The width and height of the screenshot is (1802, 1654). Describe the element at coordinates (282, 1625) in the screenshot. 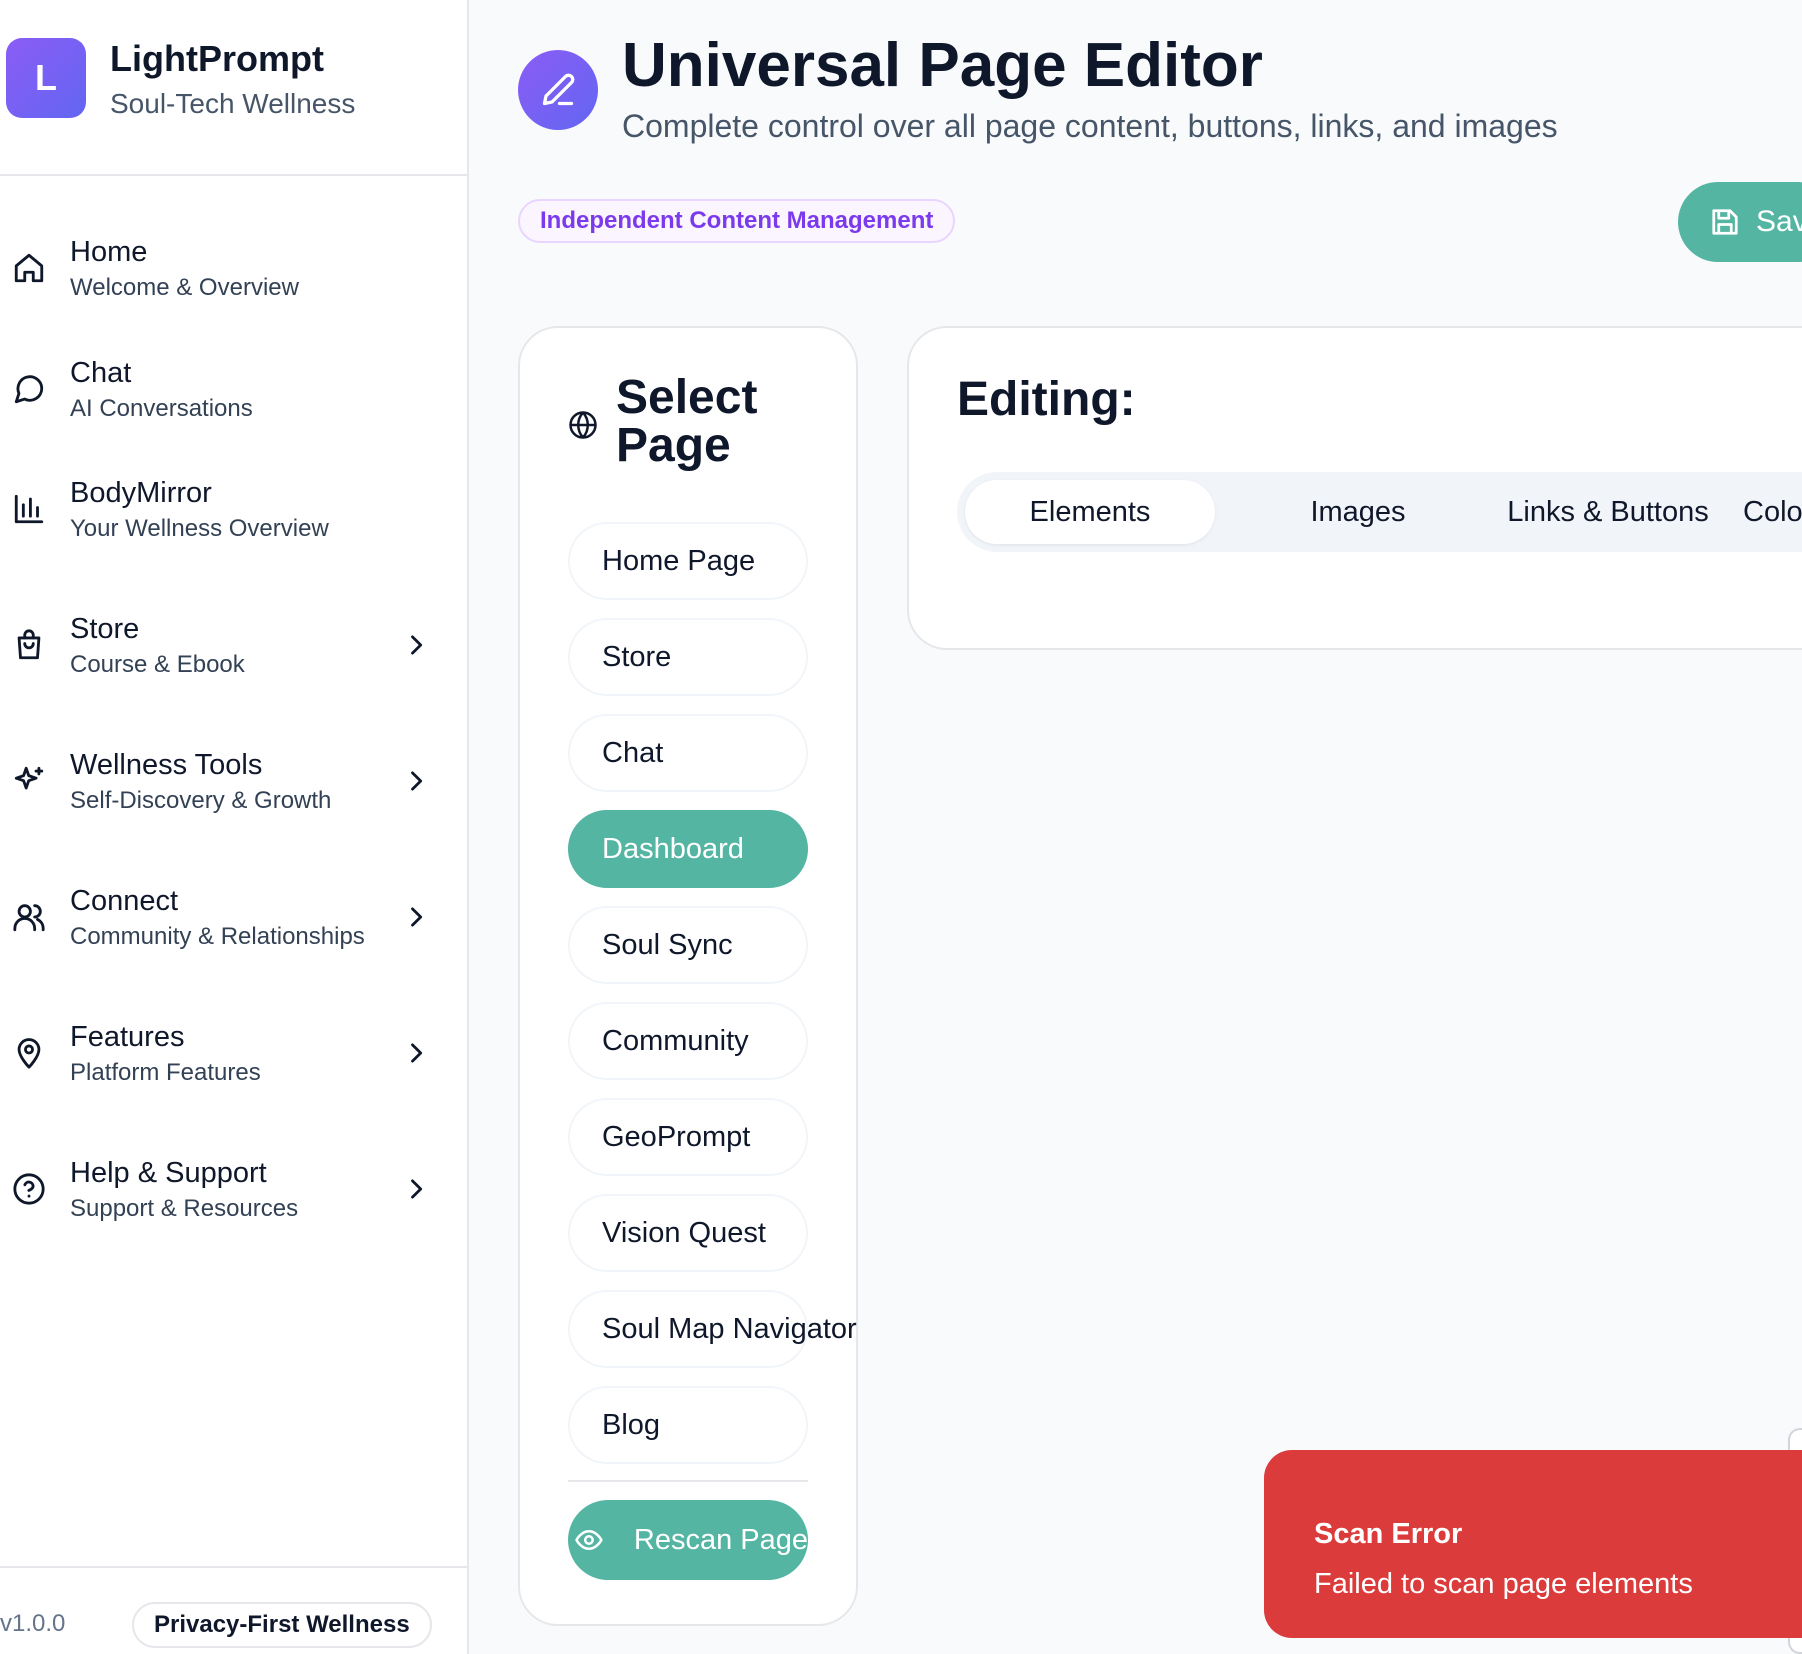

I see `privacy-badge: Privacy-First Wellness` at that location.